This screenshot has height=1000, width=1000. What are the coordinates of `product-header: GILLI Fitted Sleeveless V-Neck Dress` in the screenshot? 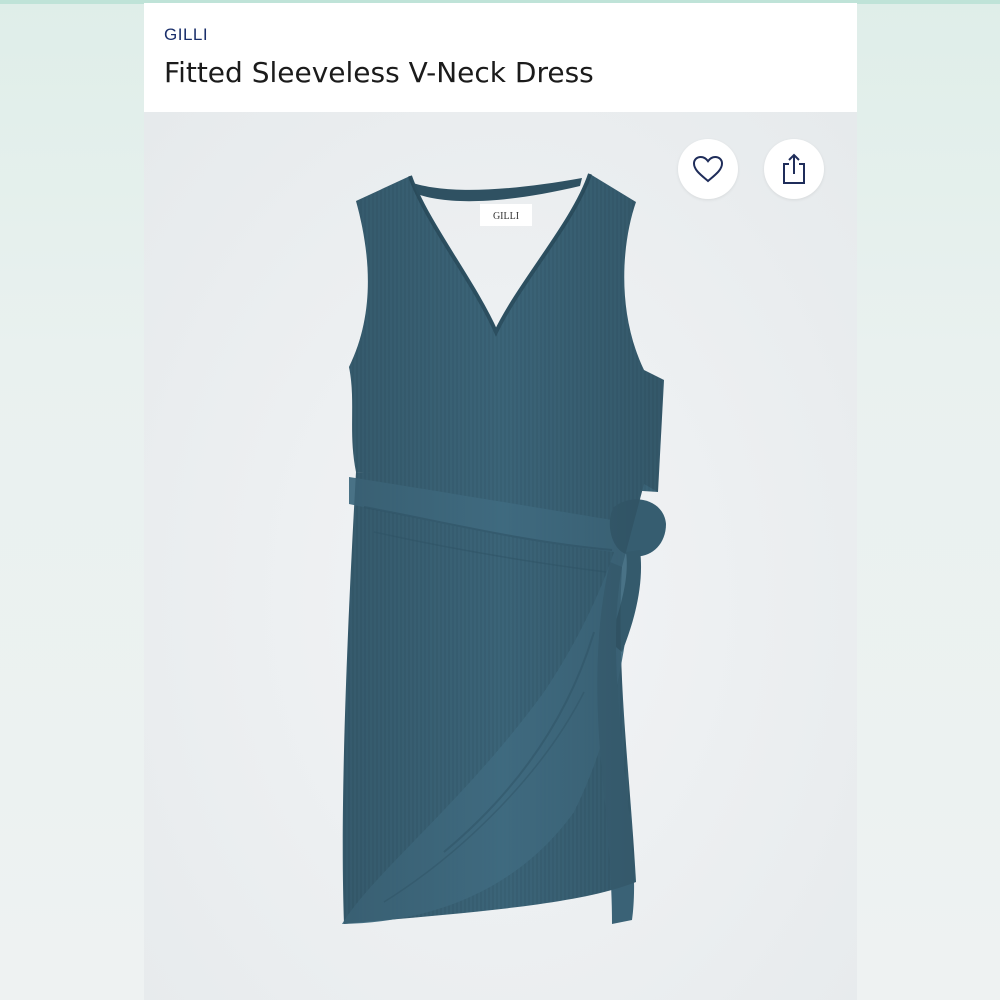 It's located at (500, 56).